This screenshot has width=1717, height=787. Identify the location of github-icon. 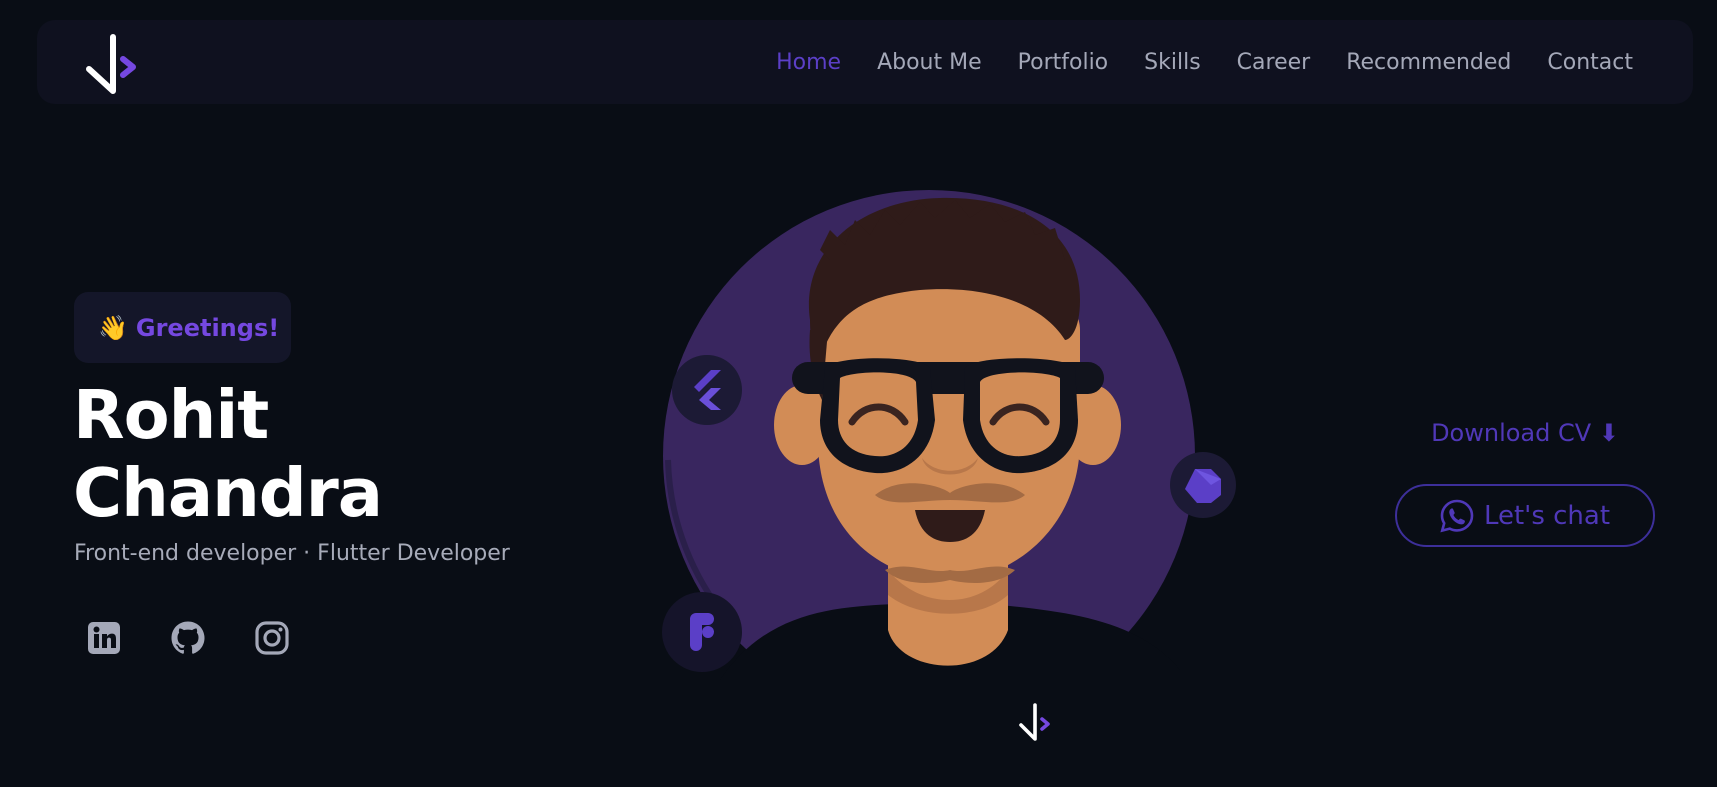
(188, 638).